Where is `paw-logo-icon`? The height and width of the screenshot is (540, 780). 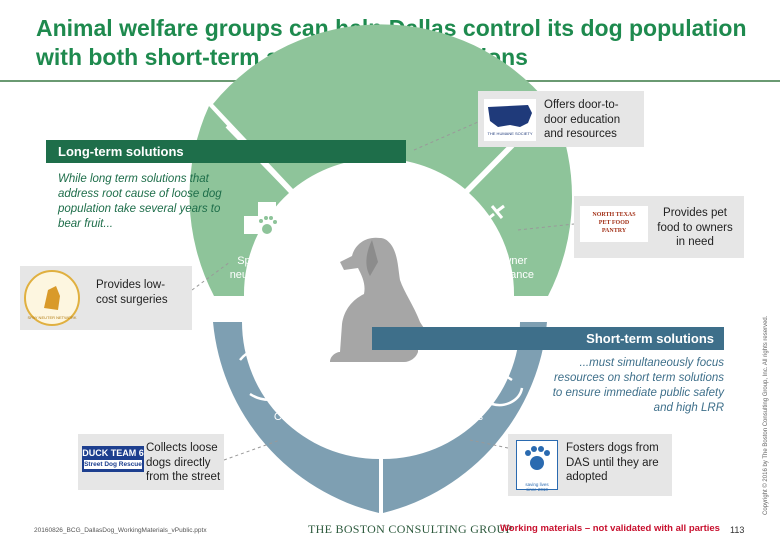
paw-logo-icon is located at coordinates (537, 458).